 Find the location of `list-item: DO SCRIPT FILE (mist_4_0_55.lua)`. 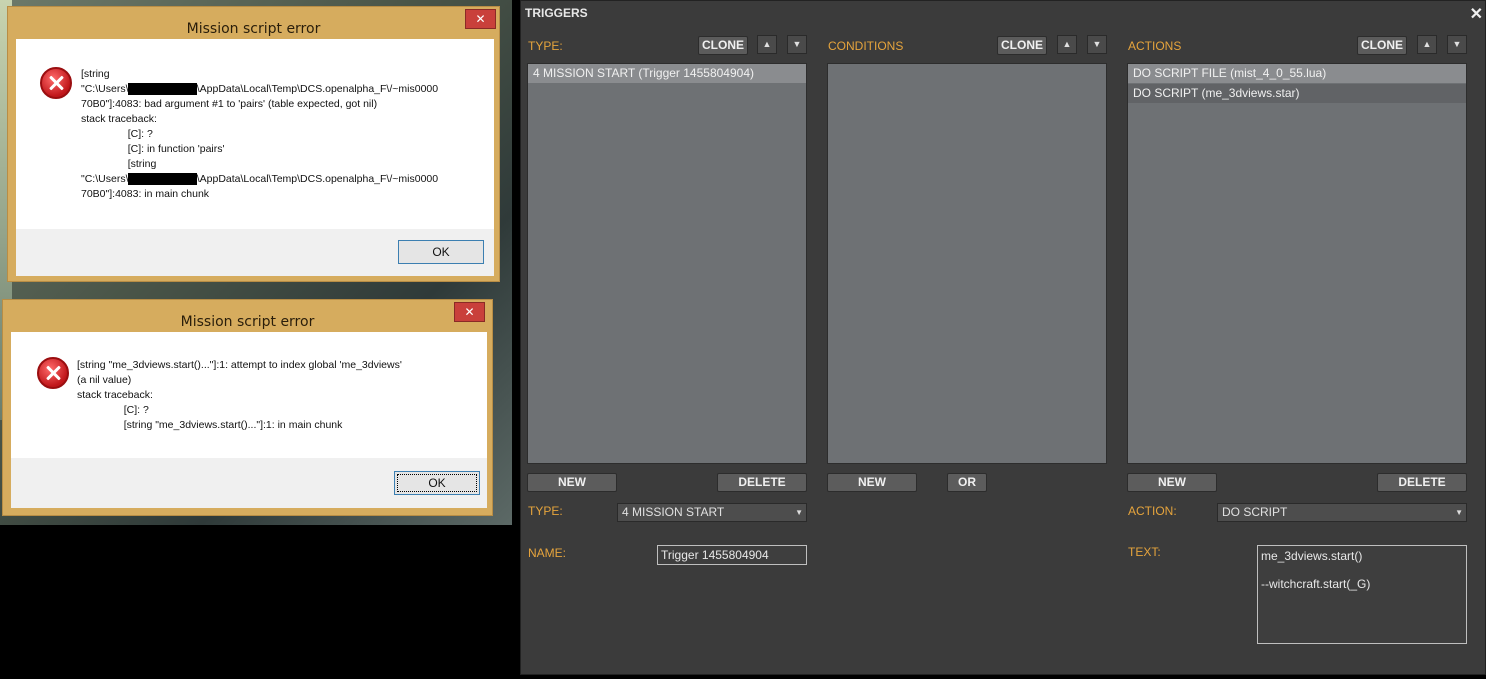

list-item: DO SCRIPT FILE (mist_4_0_55.lua) is located at coordinates (1297, 73).